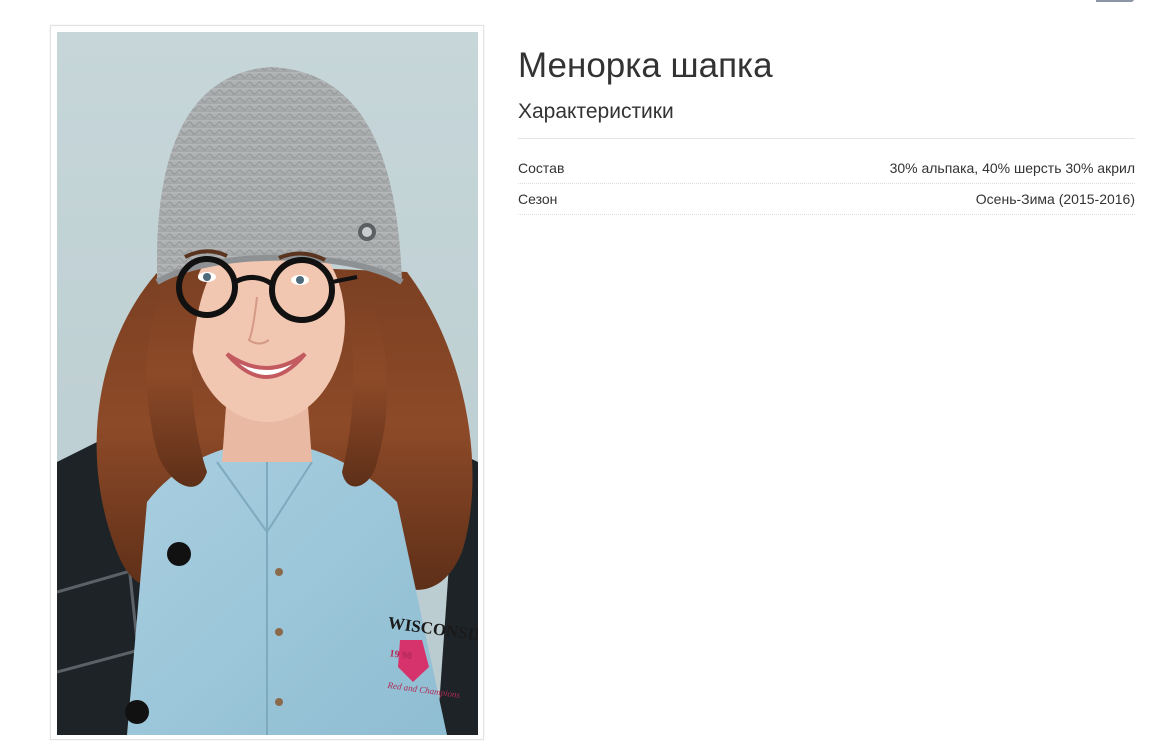  What do you see at coordinates (826, 118) in the screenshot?
I see `characteristics-heading: Характеристики` at bounding box center [826, 118].